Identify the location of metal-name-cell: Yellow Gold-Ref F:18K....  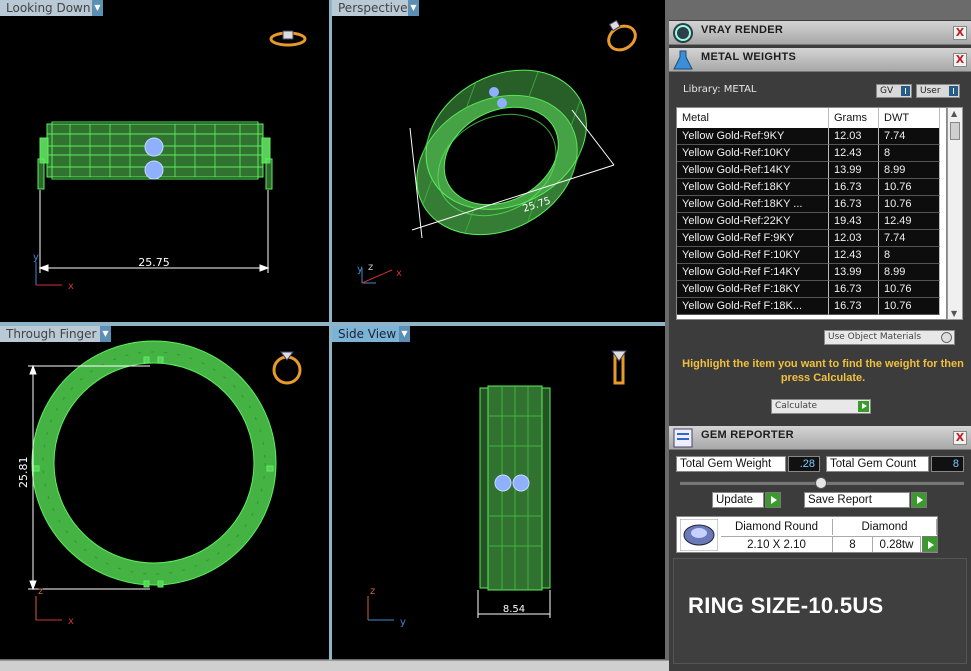
(753, 306).